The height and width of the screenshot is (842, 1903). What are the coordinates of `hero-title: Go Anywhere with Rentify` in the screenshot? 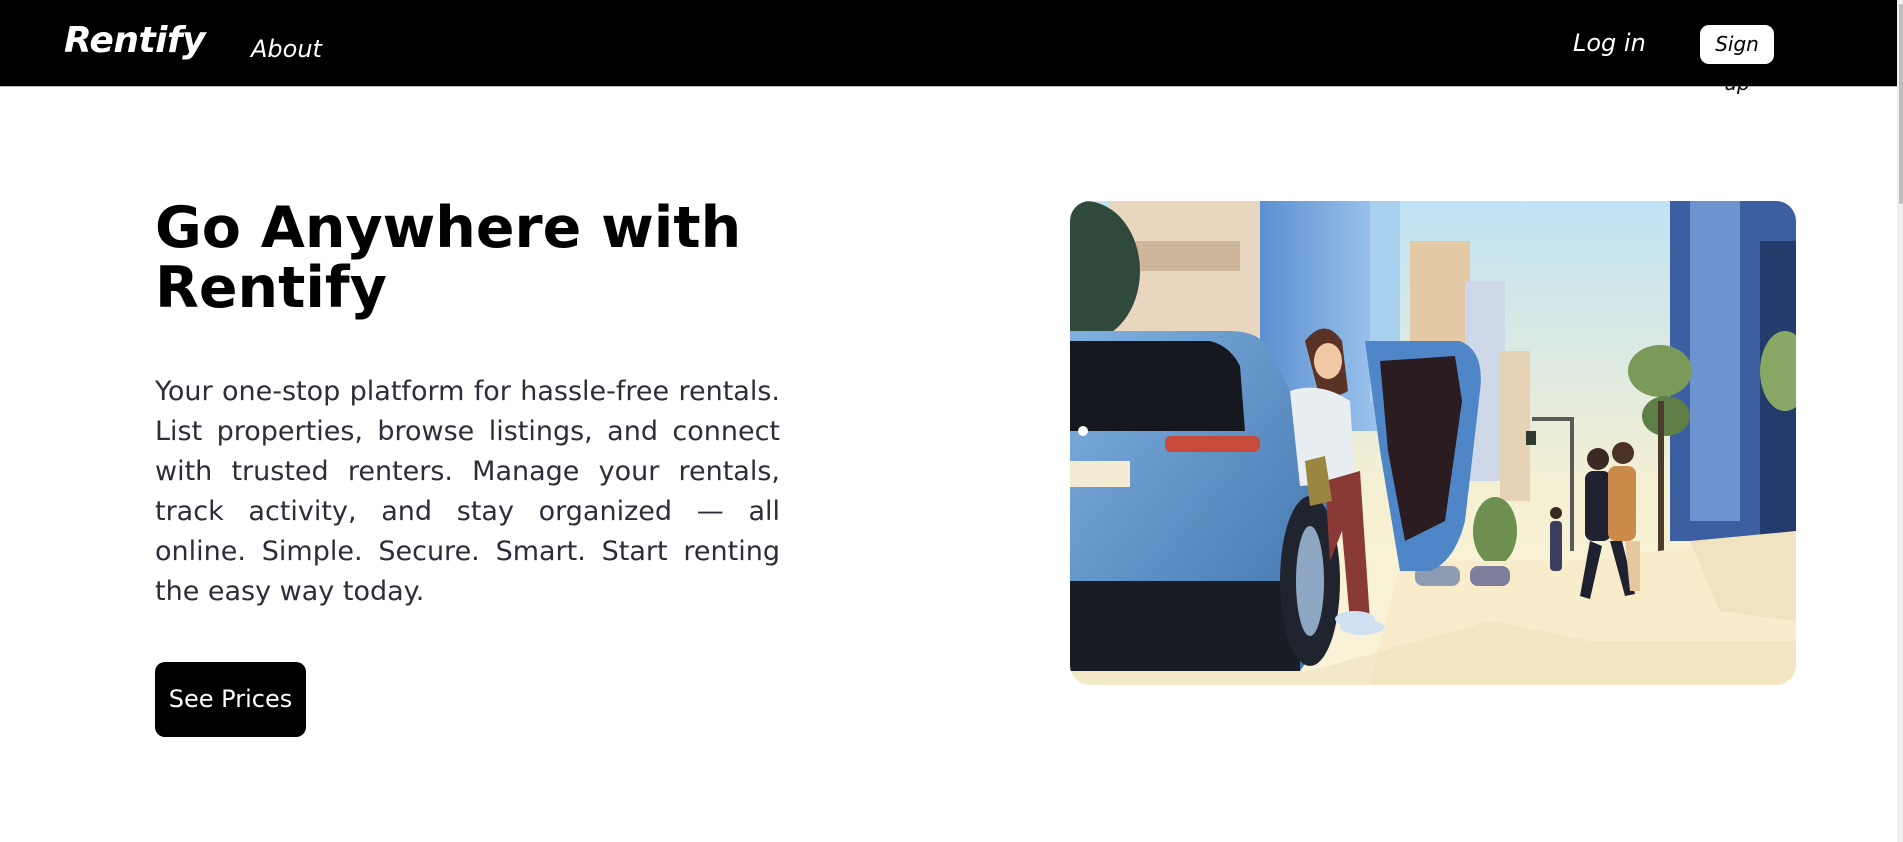 It's located at (448, 258).